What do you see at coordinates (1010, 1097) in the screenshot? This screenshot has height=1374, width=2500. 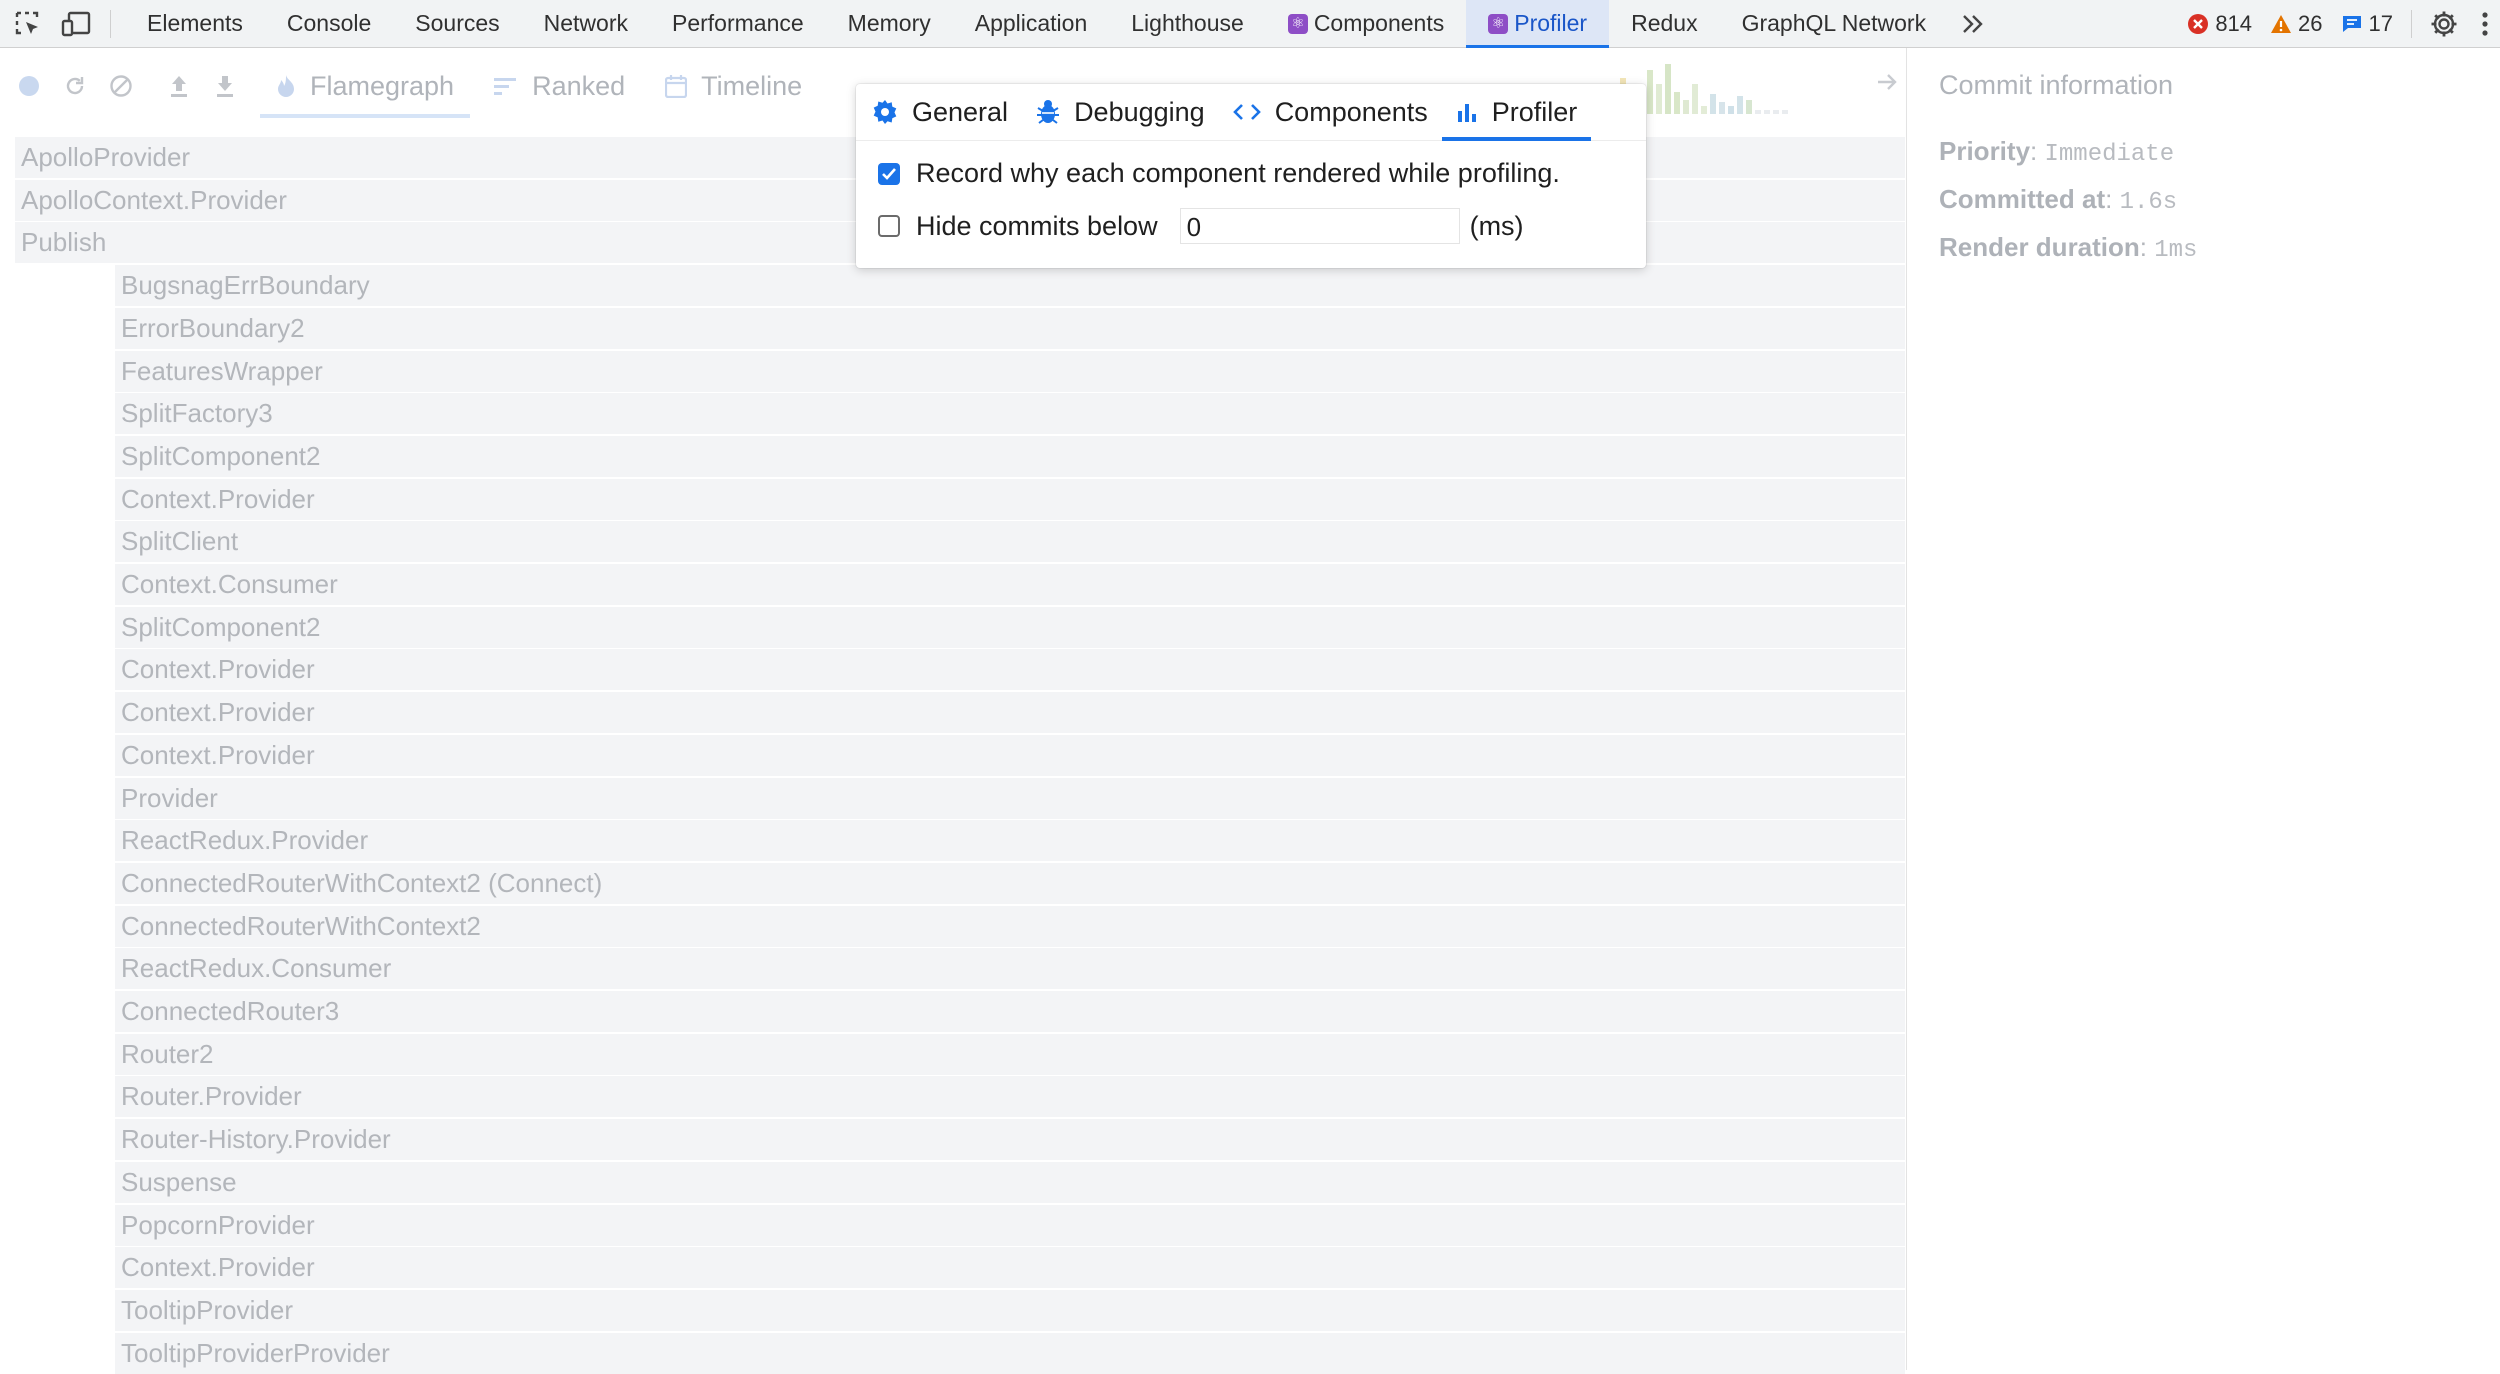 I see `flamegraph-node: Router.Provider` at bounding box center [1010, 1097].